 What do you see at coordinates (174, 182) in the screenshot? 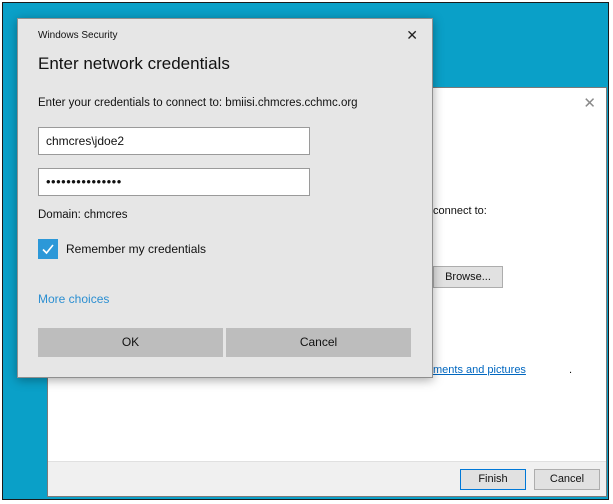
I see `password-field: •••••••••••••••` at bounding box center [174, 182].